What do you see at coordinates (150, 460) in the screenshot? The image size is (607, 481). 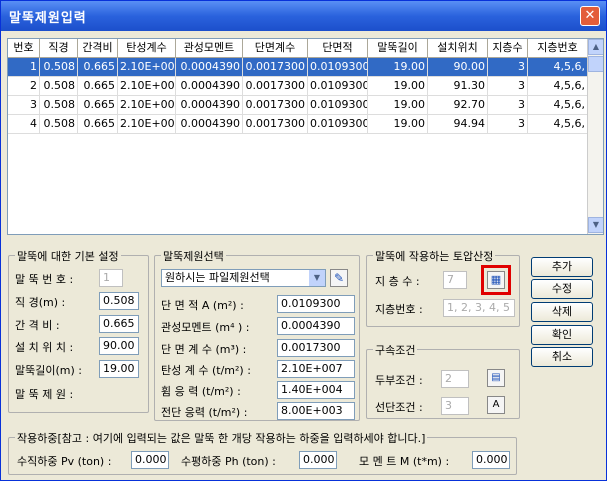 I see `vertical-load-input: 0.000` at bounding box center [150, 460].